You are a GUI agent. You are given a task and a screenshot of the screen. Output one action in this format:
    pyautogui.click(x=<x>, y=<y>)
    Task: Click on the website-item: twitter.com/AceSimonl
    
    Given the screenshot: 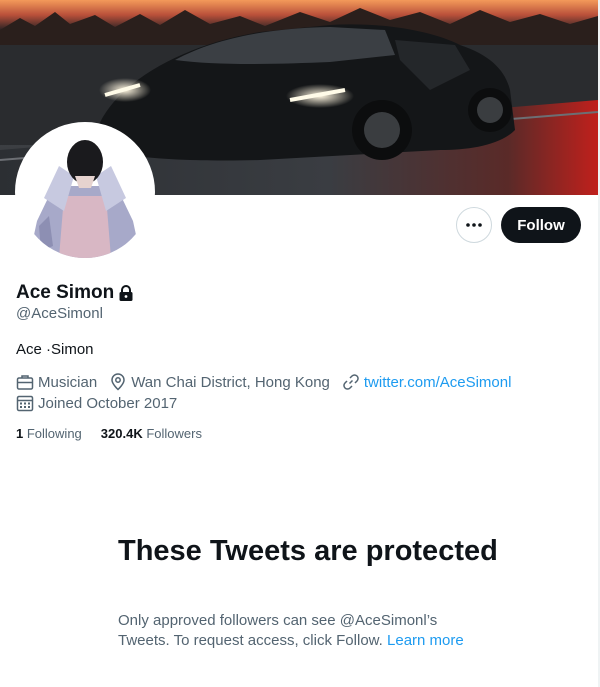 What is the action you would take?
    pyautogui.click(x=427, y=382)
    